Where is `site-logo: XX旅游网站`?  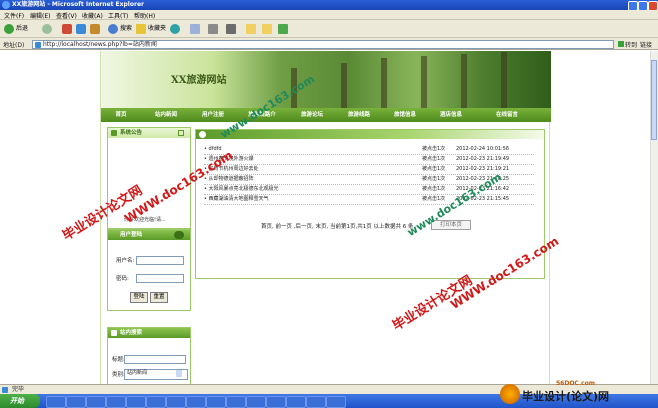
site-logo: XX旅游网站 is located at coordinates (199, 80).